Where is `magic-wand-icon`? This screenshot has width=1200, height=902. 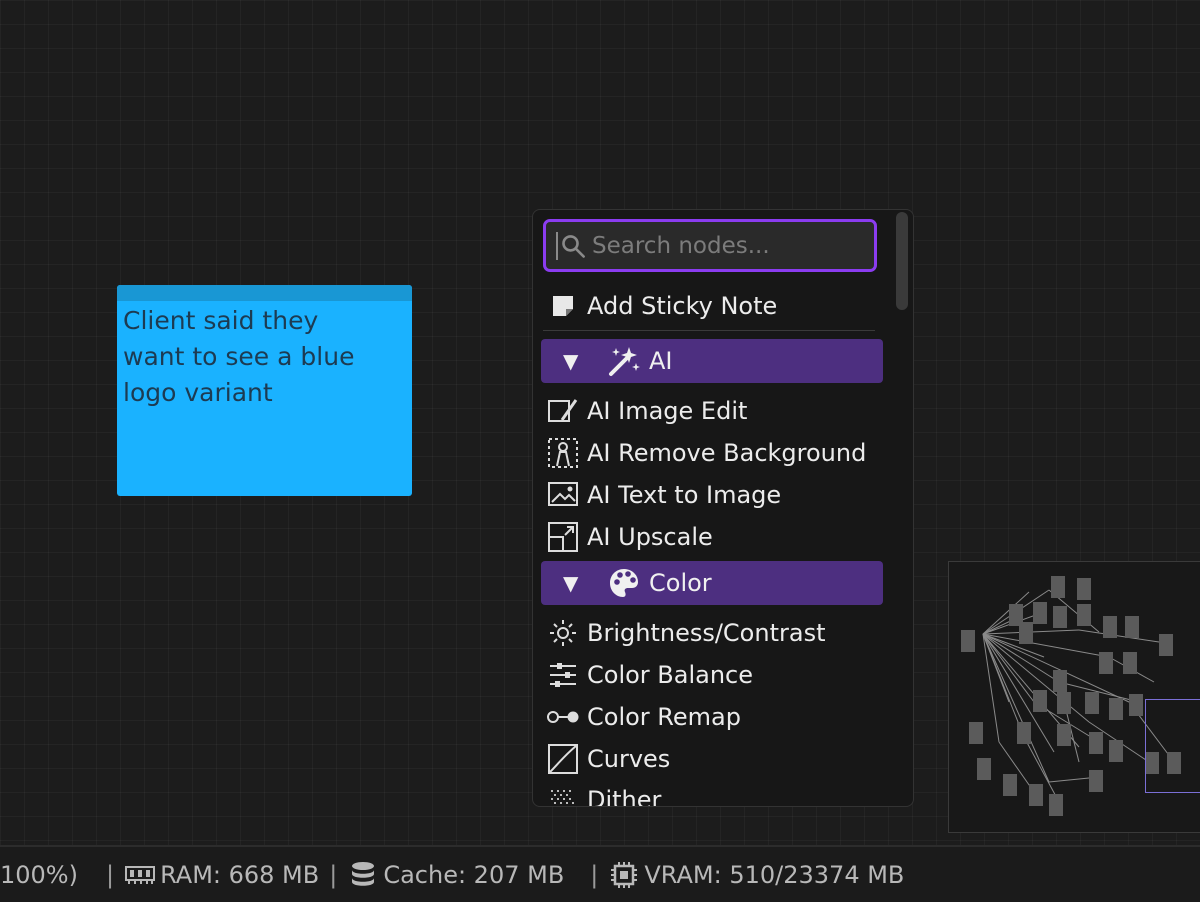 magic-wand-icon is located at coordinates (624, 361).